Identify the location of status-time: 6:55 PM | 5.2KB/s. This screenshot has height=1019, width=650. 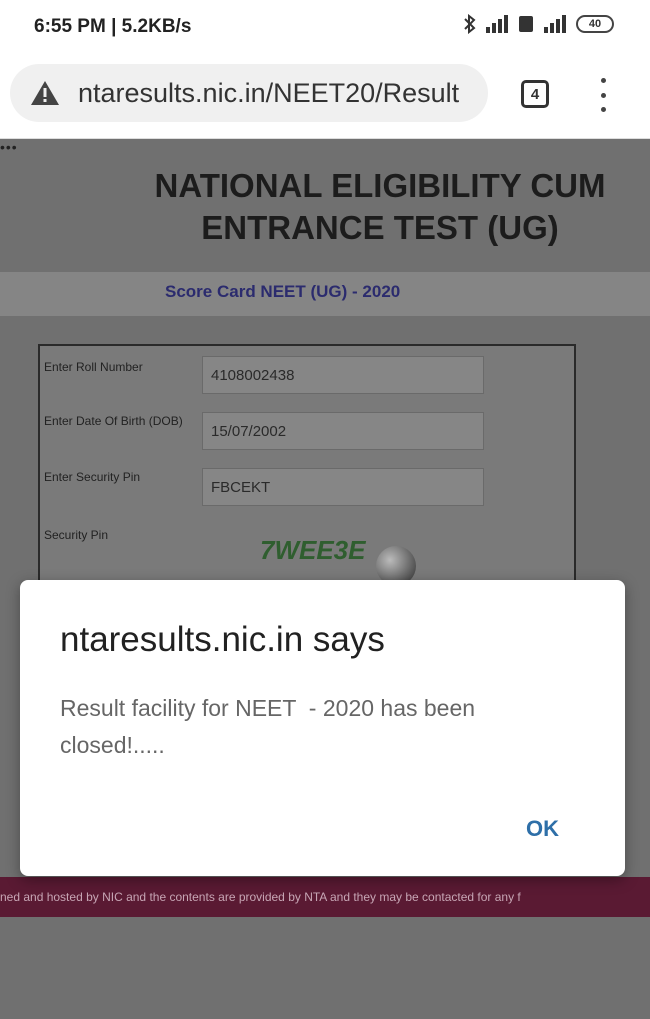
(113, 26).